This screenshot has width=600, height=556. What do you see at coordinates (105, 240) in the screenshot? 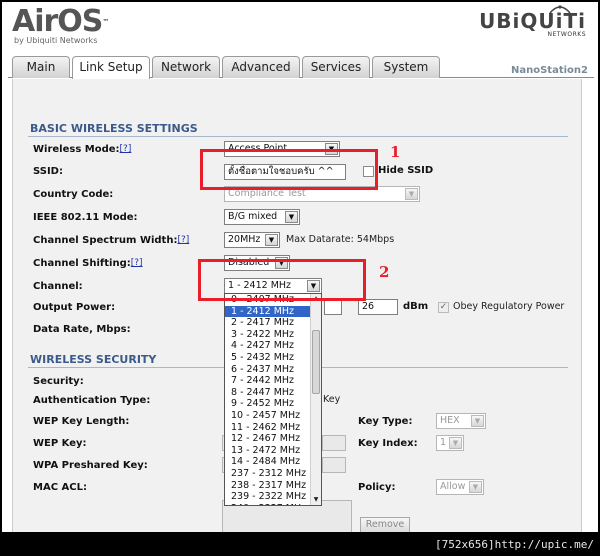
I see `spectrum-width-text: Channel Spectrum Width:` at bounding box center [105, 240].